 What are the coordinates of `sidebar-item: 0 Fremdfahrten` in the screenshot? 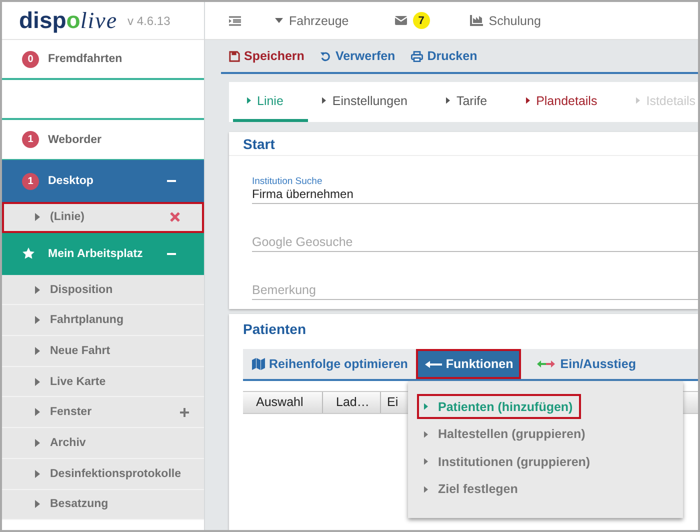 It's located at (103, 60).